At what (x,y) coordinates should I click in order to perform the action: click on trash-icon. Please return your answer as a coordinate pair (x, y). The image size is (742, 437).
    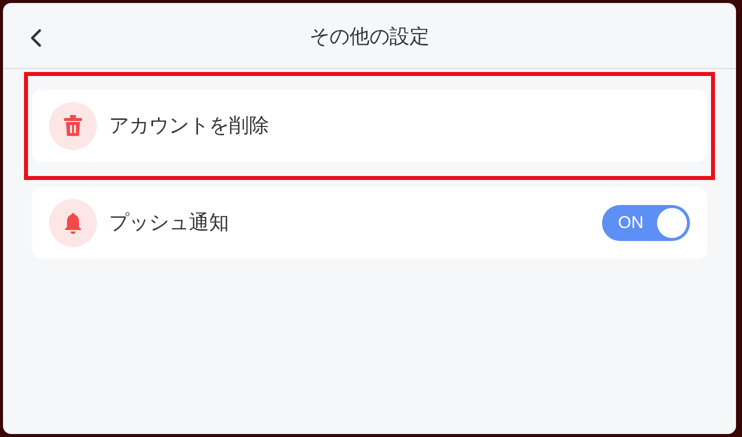
    Looking at the image, I should click on (73, 126).